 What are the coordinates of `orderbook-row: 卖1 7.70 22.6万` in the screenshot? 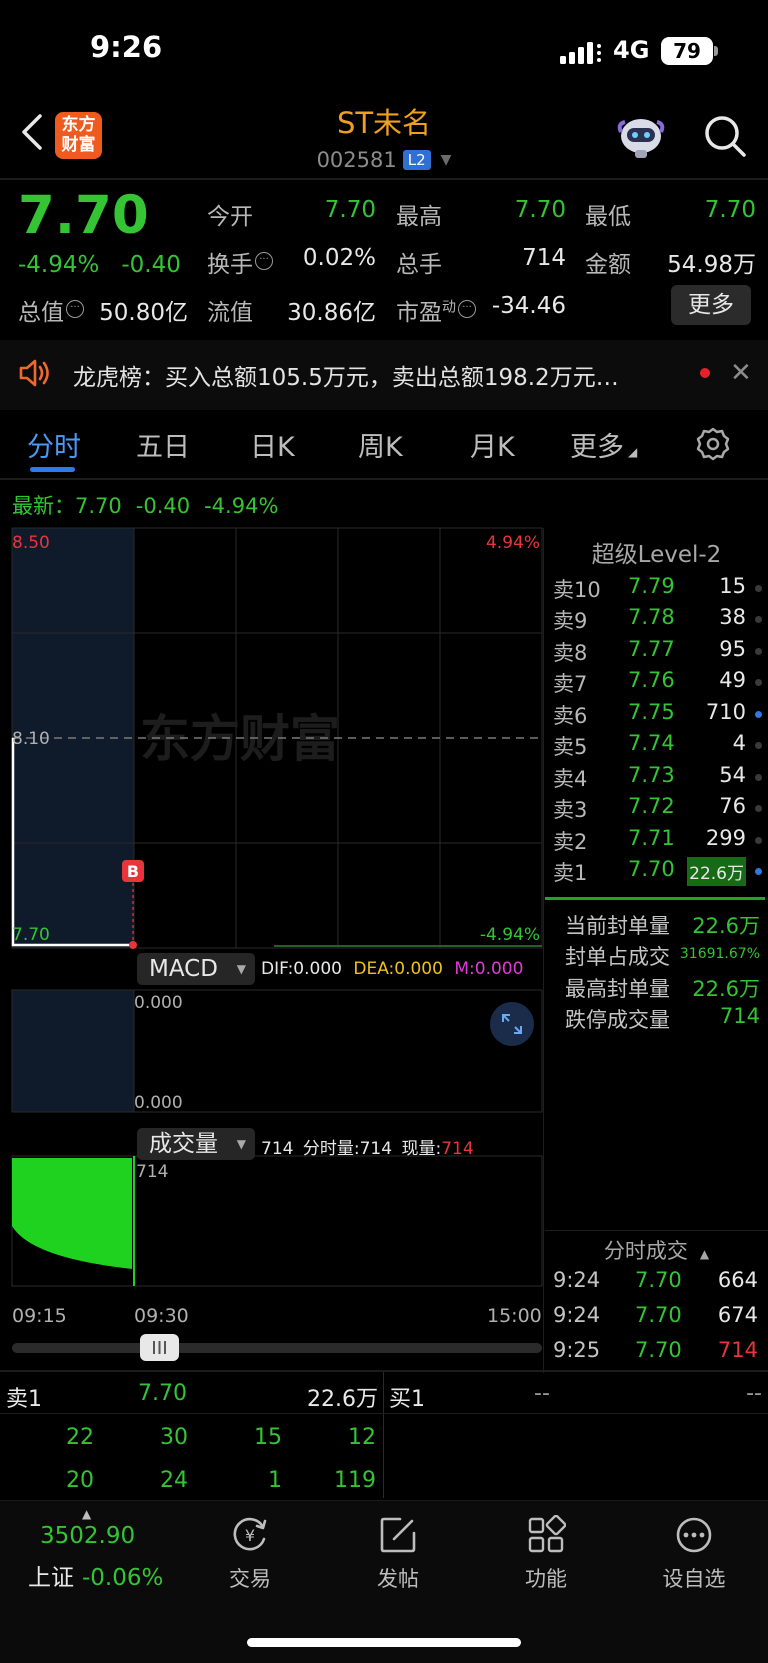 It's located at (660, 872).